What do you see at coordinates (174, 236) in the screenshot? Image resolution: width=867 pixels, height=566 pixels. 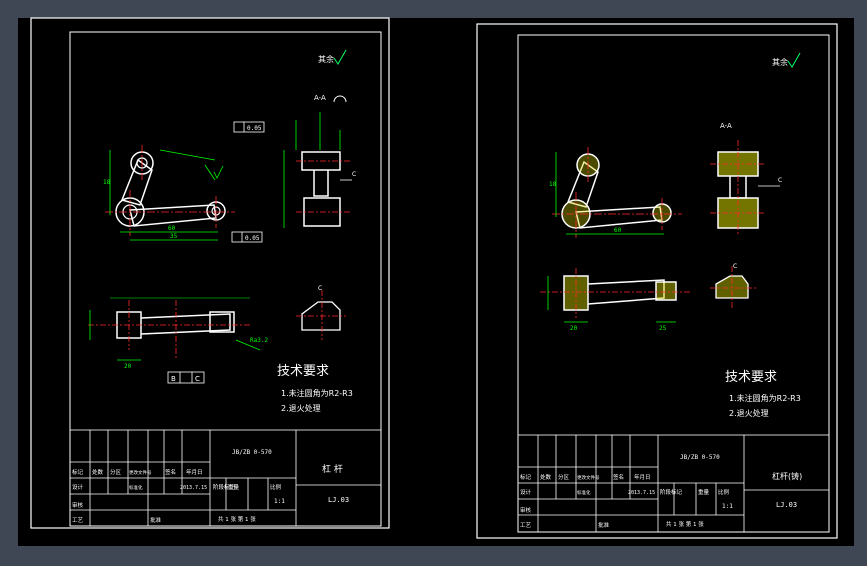 I see `dim-label: 35` at bounding box center [174, 236].